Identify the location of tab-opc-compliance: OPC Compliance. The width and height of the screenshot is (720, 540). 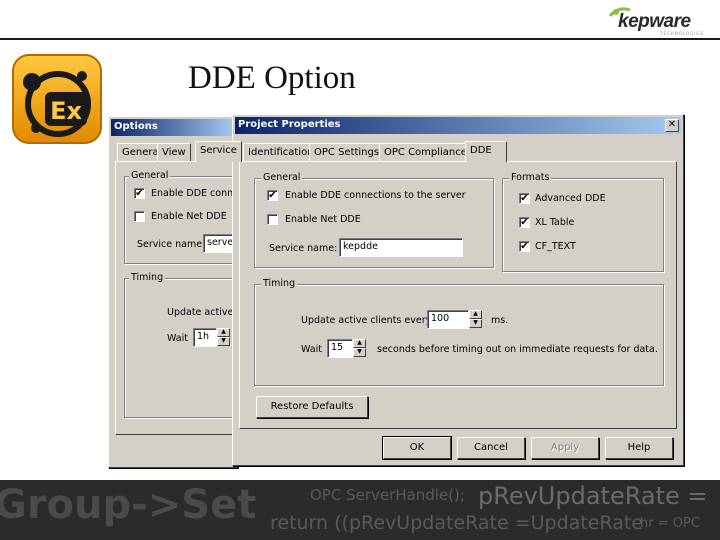
(425, 152).